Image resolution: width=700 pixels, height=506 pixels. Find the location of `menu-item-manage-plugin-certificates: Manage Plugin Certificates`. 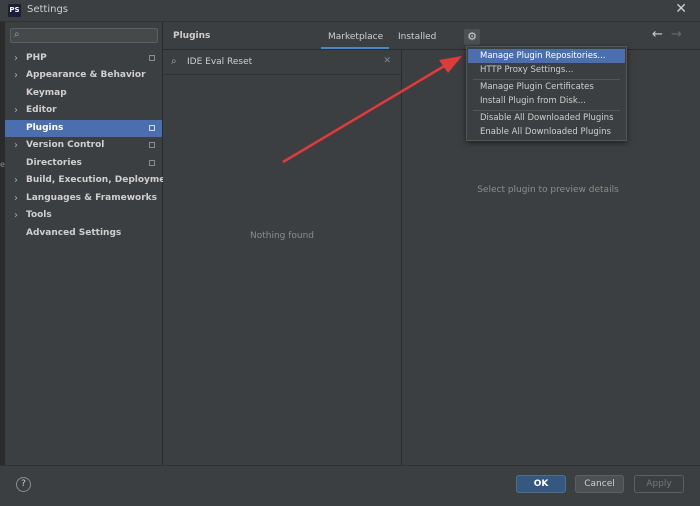

menu-item-manage-plugin-certificates: Manage Plugin Certificates is located at coordinates (546, 87).